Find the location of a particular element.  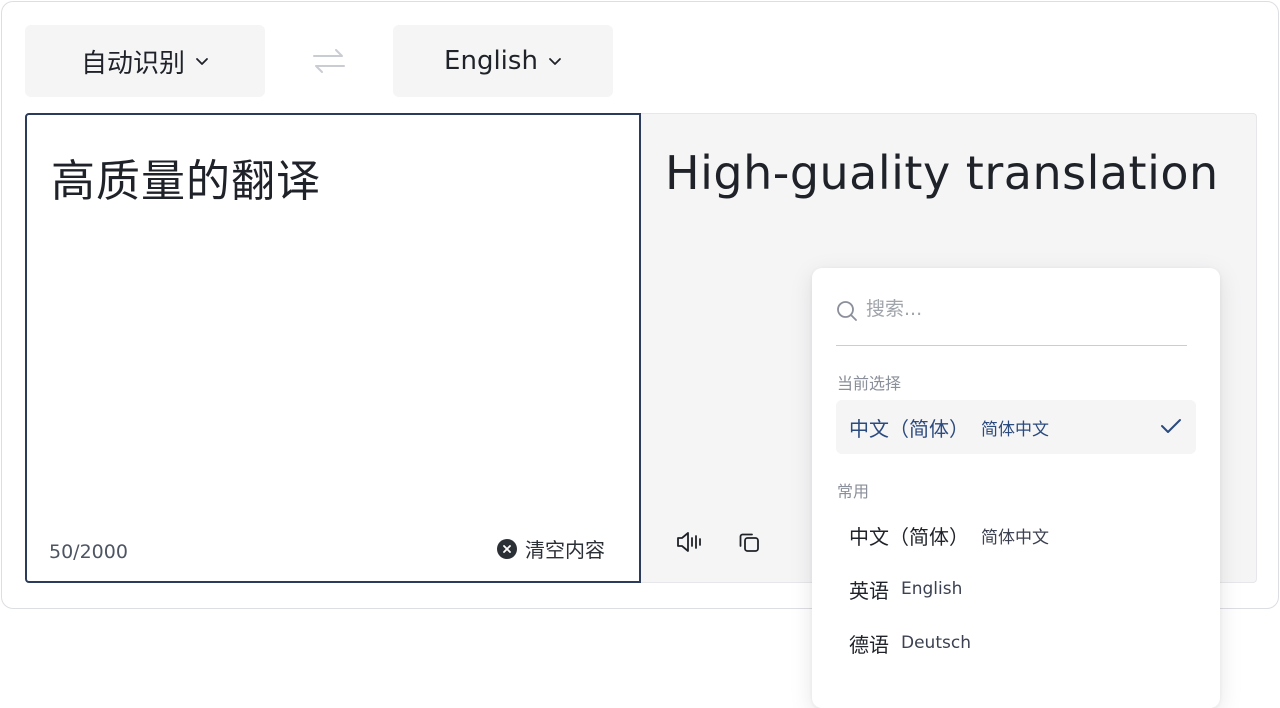

source-text: 高质量的翻译 is located at coordinates (186, 177).